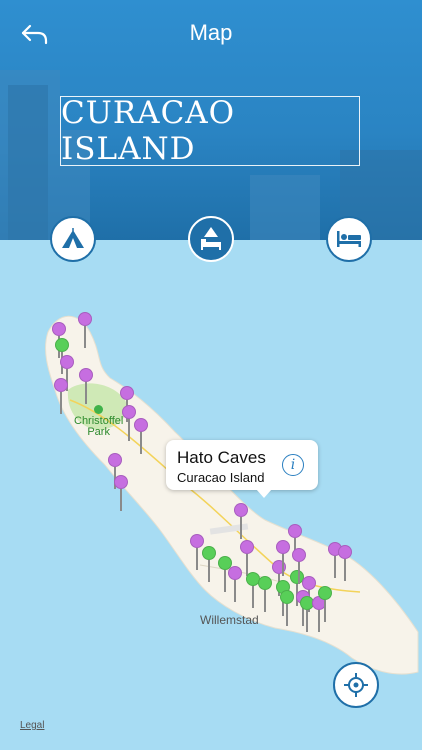  What do you see at coordinates (221, 457) in the screenshot?
I see `callout-title: Hato Caves` at bounding box center [221, 457].